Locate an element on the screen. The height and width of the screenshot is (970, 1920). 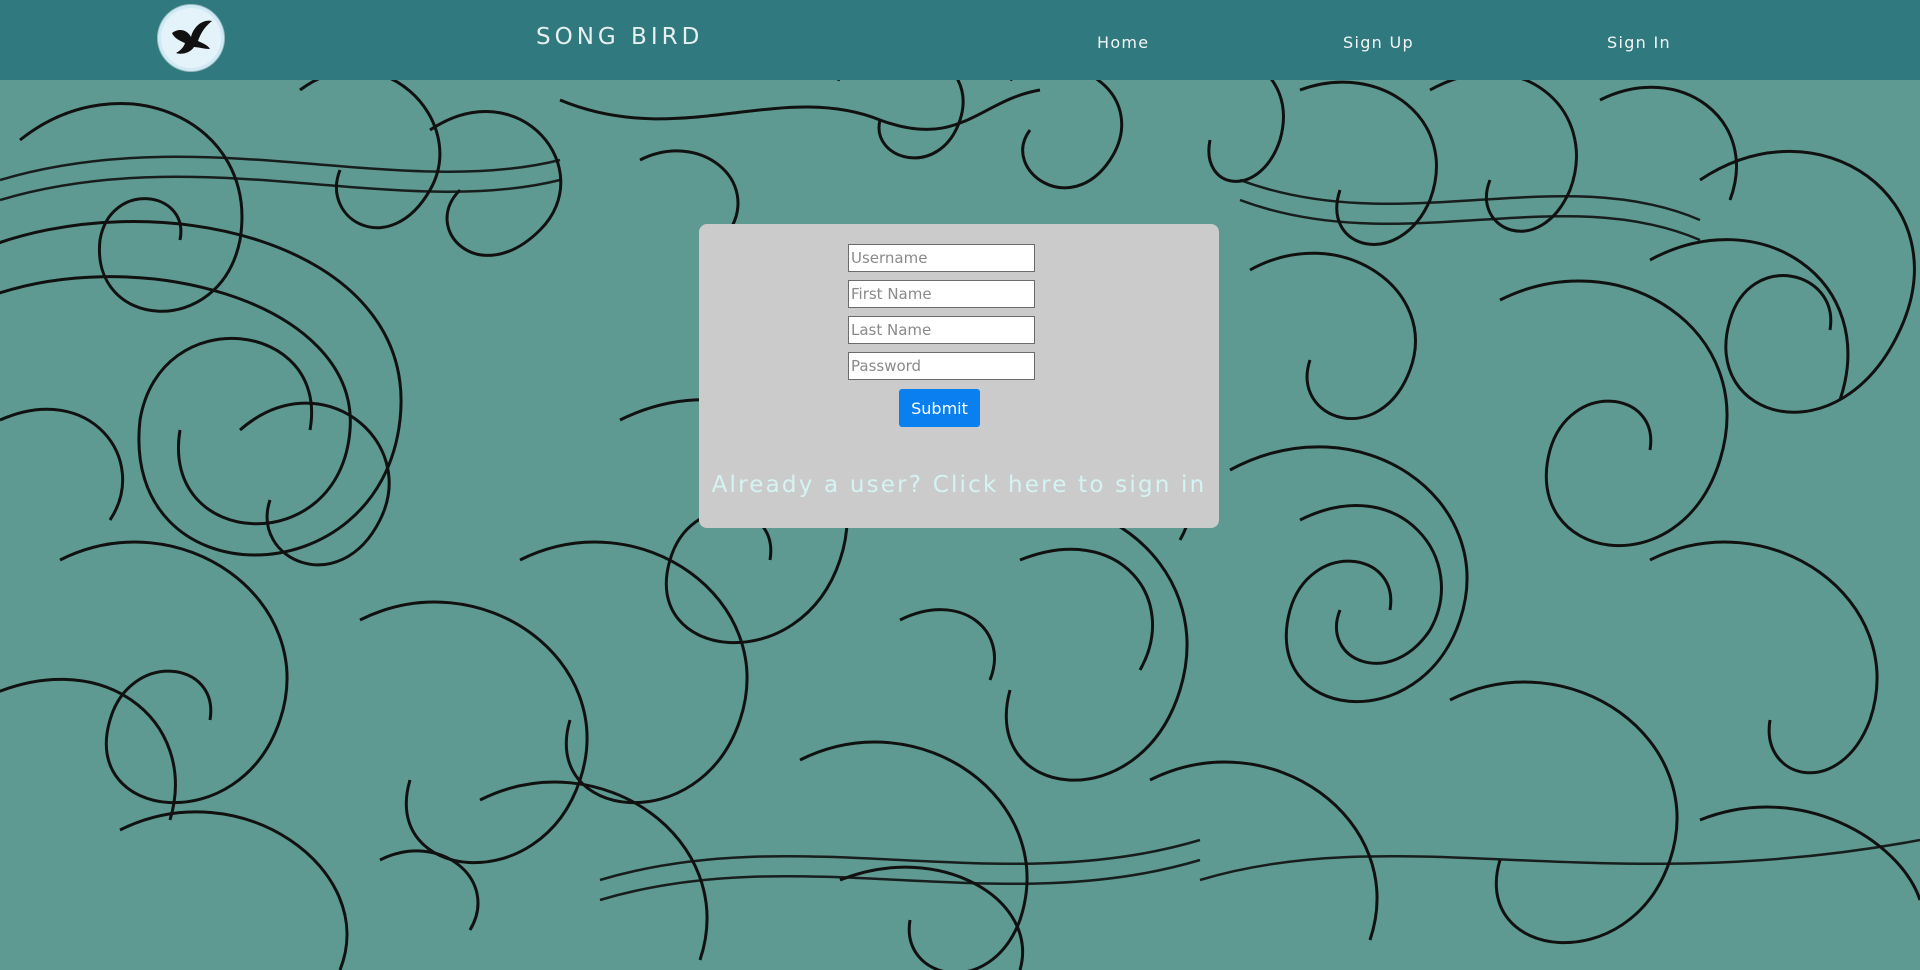
first-name-input is located at coordinates (941, 294).